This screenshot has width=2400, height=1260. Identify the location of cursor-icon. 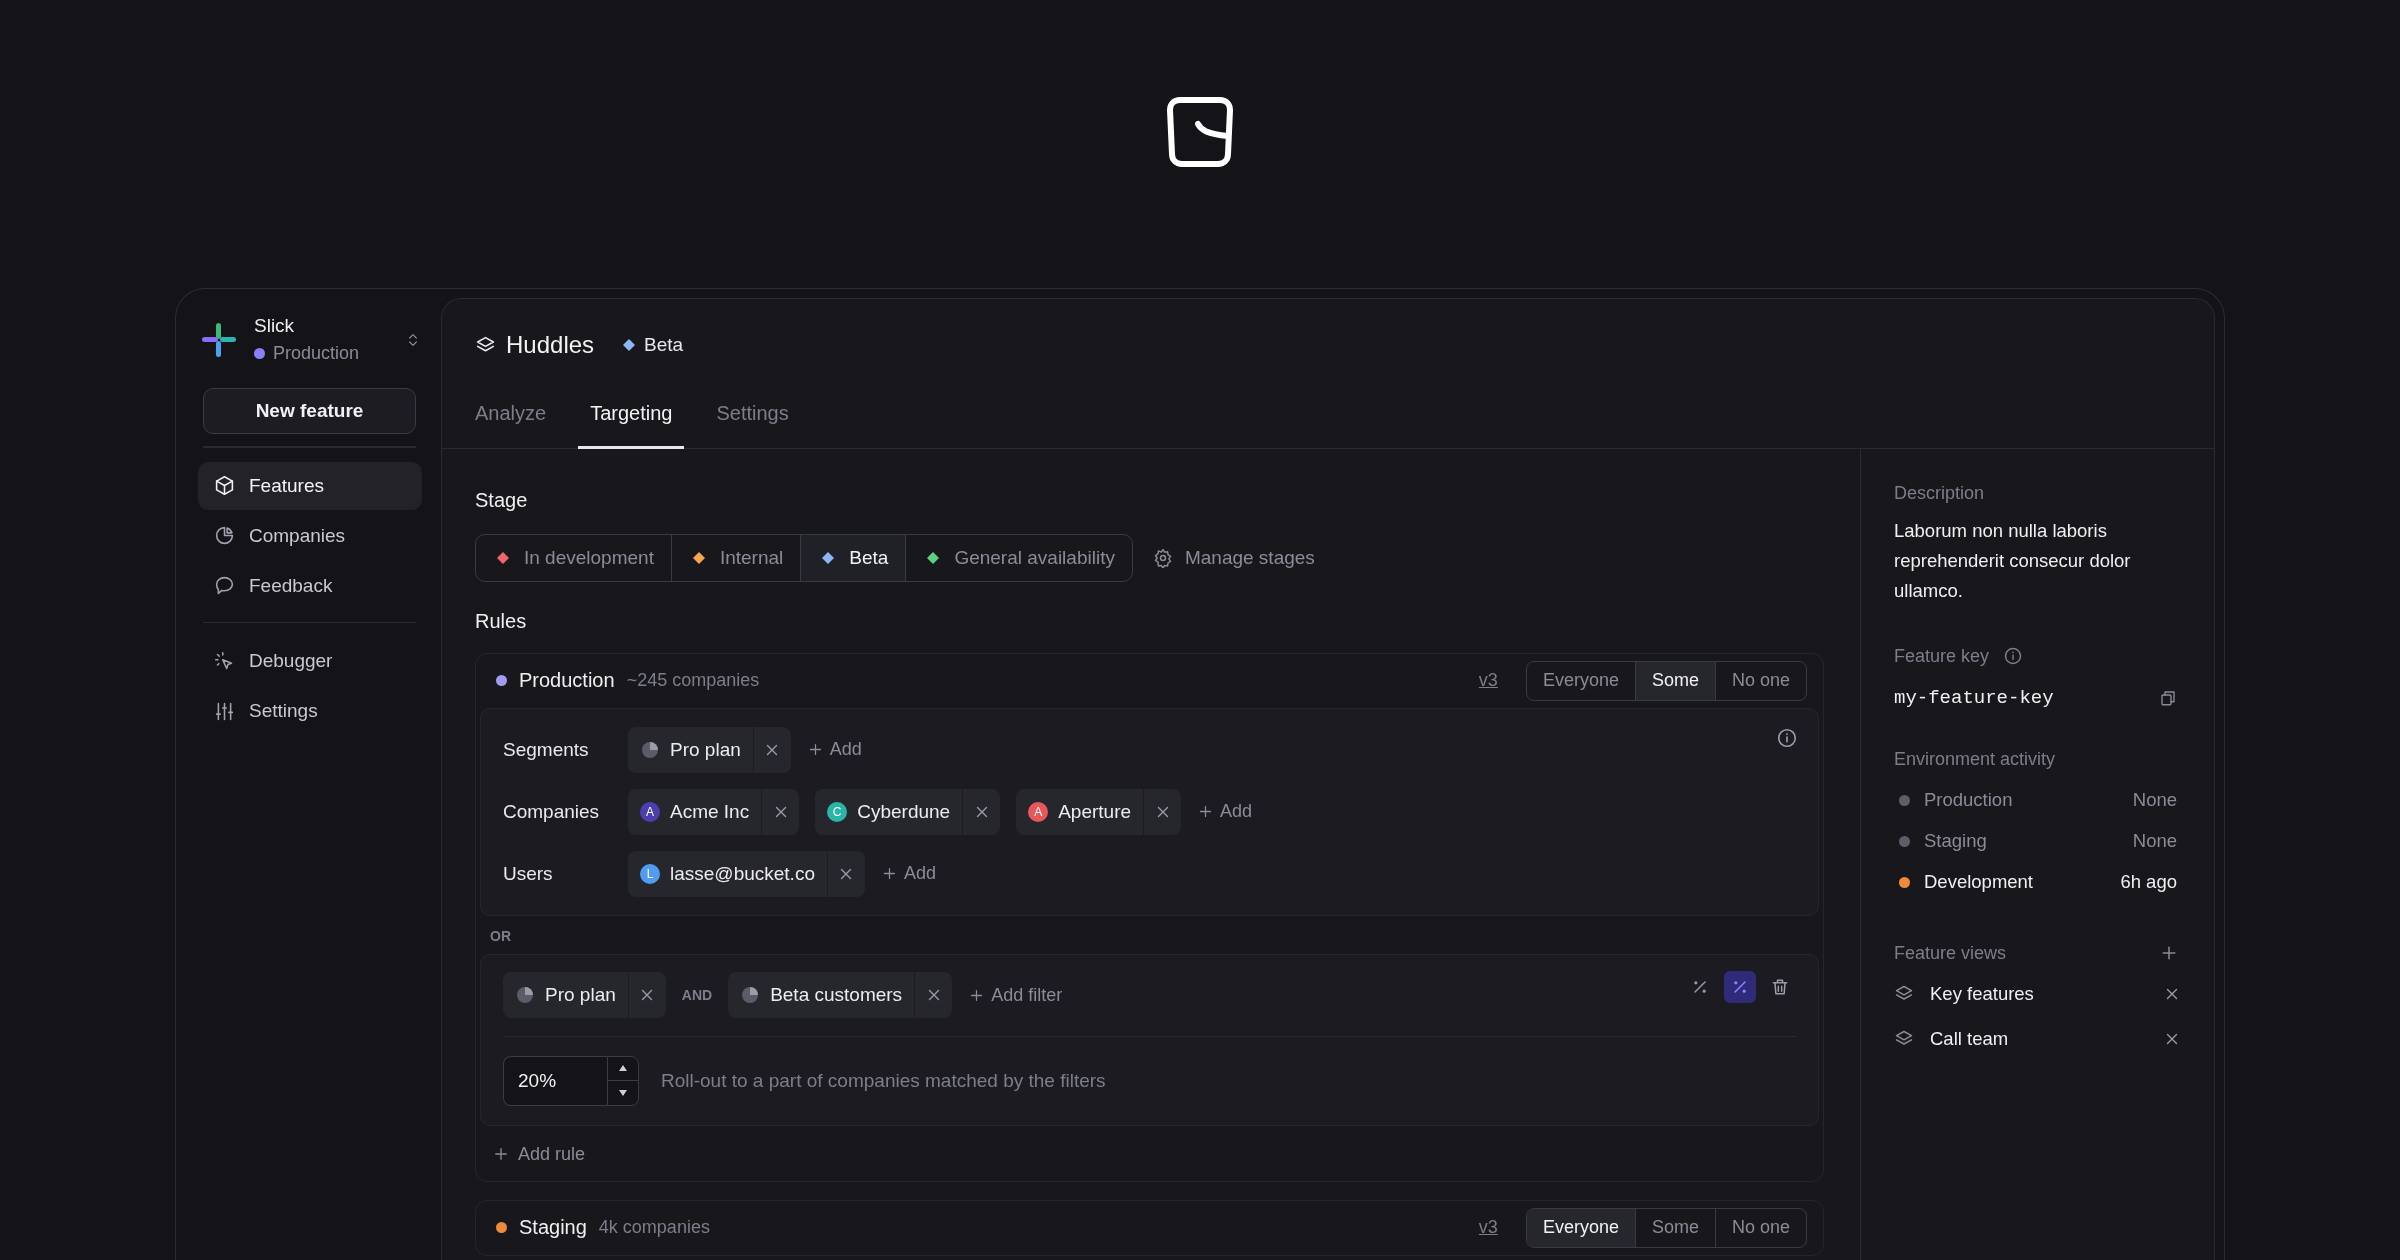
(224, 661).